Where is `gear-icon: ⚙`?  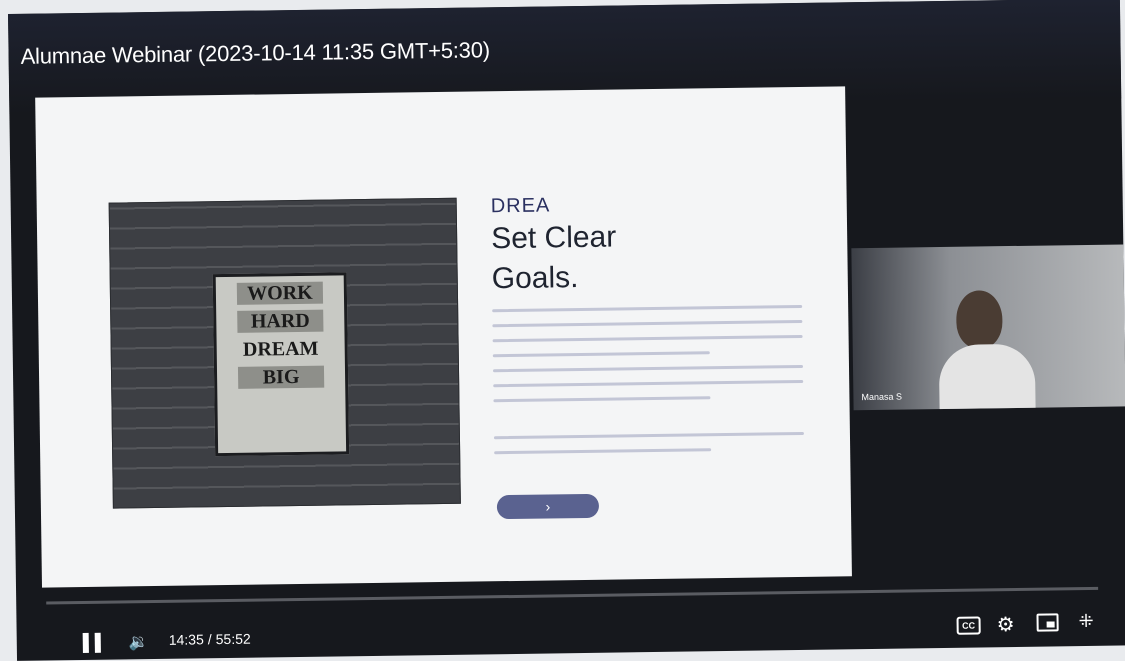 gear-icon: ⚙ is located at coordinates (1005, 624).